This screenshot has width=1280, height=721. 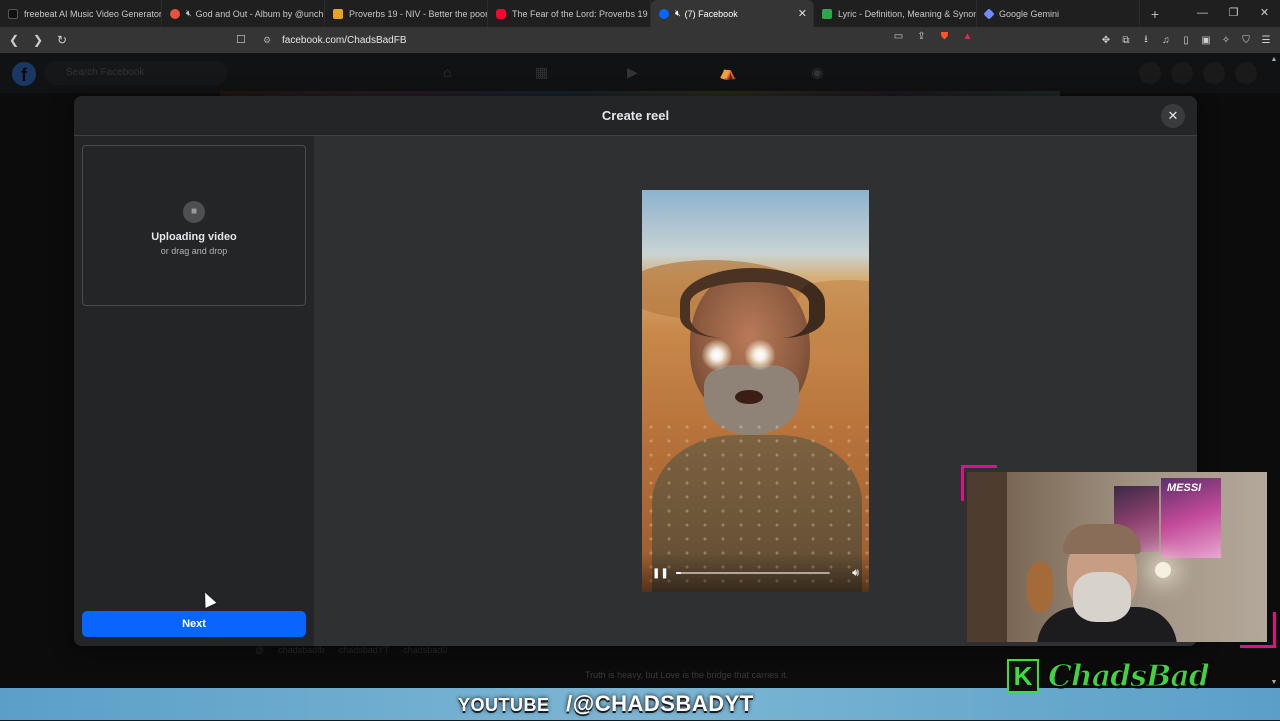 I want to click on video-icon: ▶, so click(x=632, y=72).